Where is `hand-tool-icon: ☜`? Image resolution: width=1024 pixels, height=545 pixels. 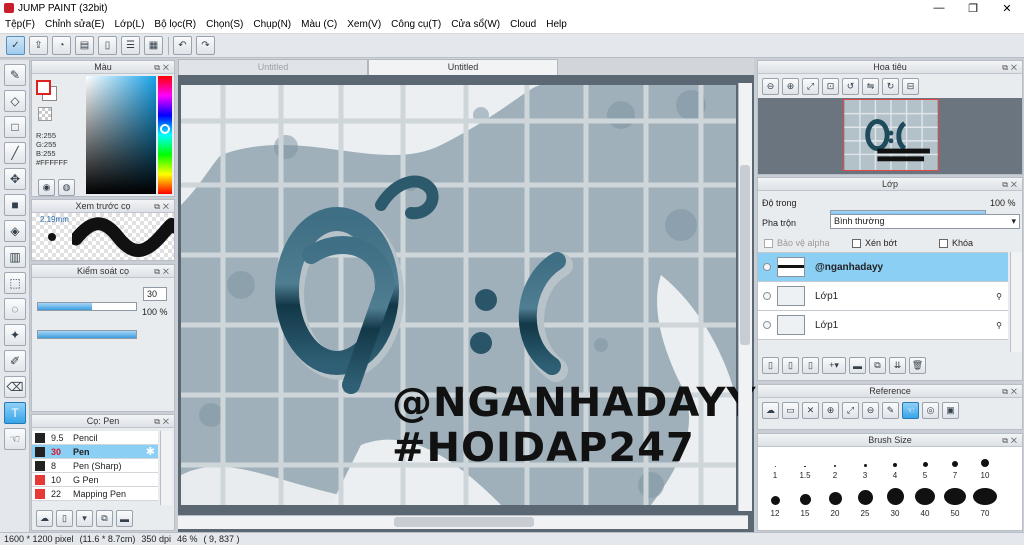
hand-tool-icon: ☜ is located at coordinates (15, 439).